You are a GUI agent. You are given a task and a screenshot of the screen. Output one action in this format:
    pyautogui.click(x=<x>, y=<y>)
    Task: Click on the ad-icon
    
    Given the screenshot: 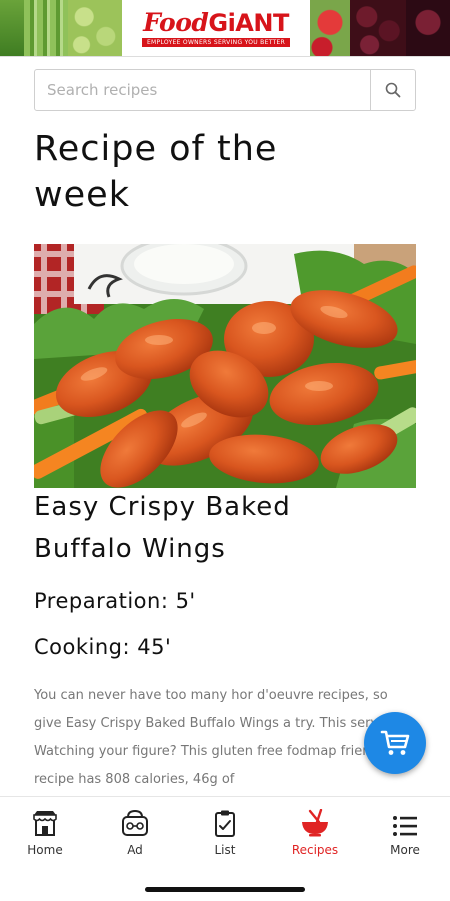 What is the action you would take?
    pyautogui.click(x=135, y=822)
    